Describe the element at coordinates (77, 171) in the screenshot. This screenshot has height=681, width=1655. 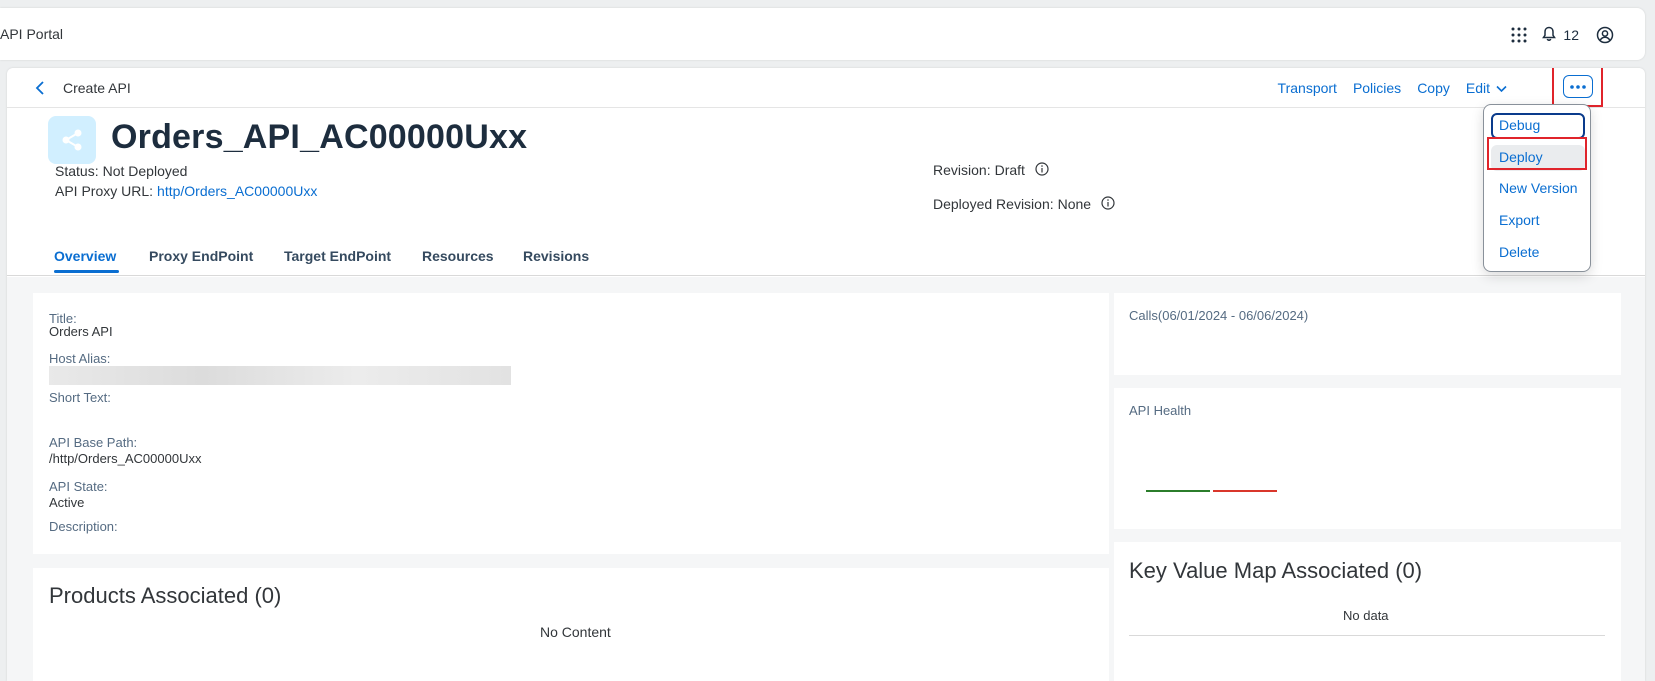
I see `status-label: Status:` at that location.